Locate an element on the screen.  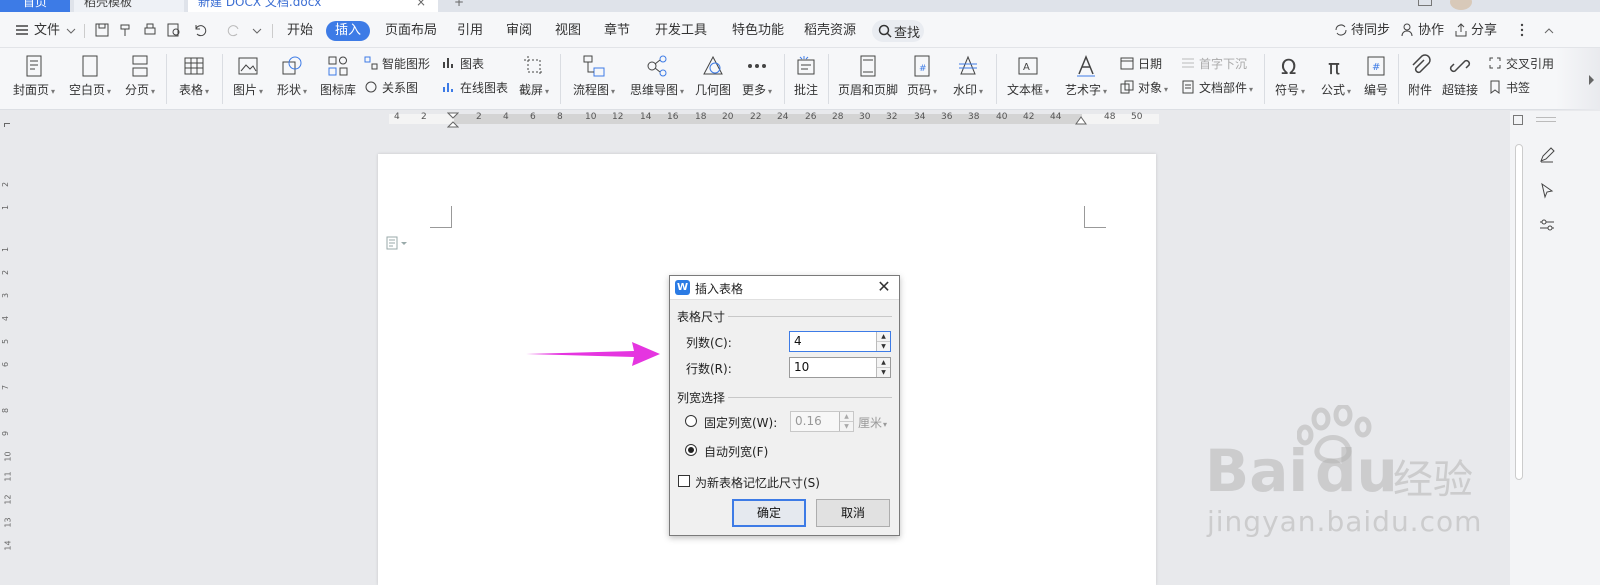
vertical-ruler: 2 1 1 2 3 4 5 6 7 8 9 10 11 12 13 14 is located at coordinates (7, 356).